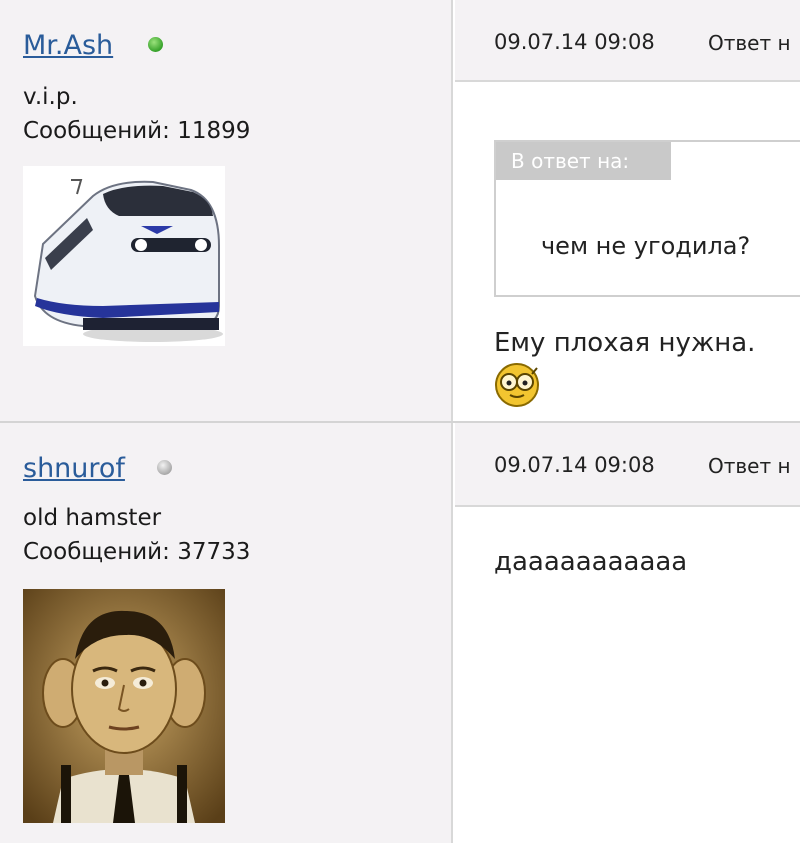  What do you see at coordinates (517, 385) in the screenshot?
I see `smiley-glasses-icon` at bounding box center [517, 385].